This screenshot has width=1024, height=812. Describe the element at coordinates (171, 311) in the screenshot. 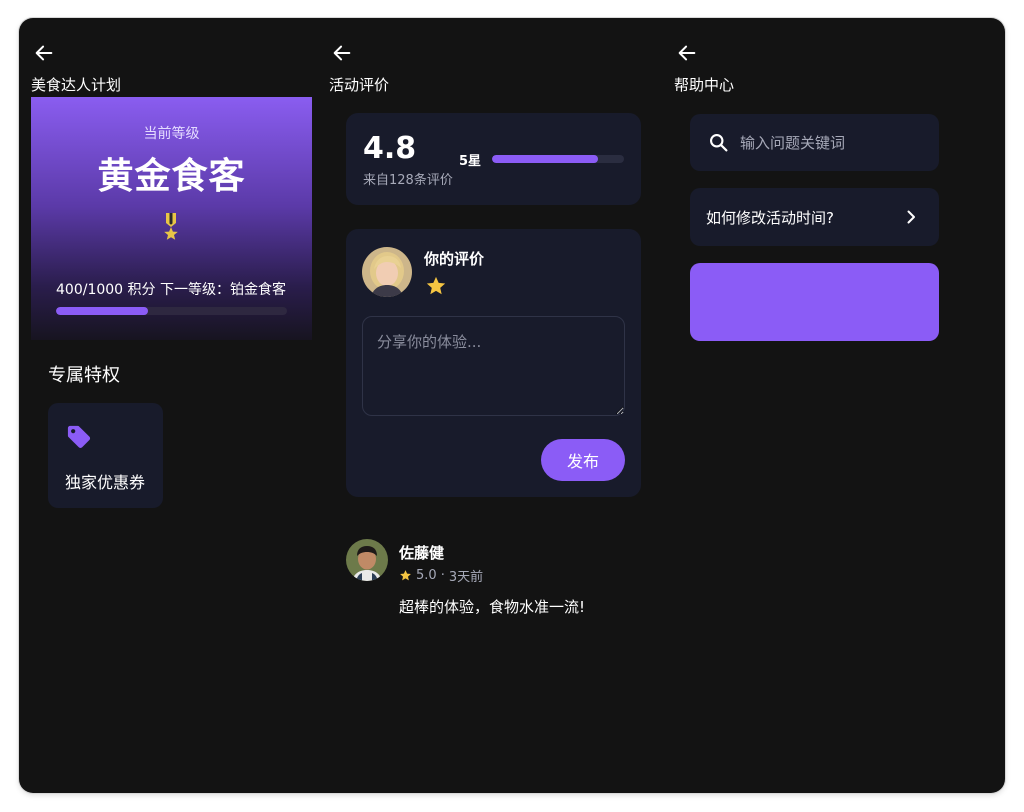

I see `level-progress-bar` at that location.